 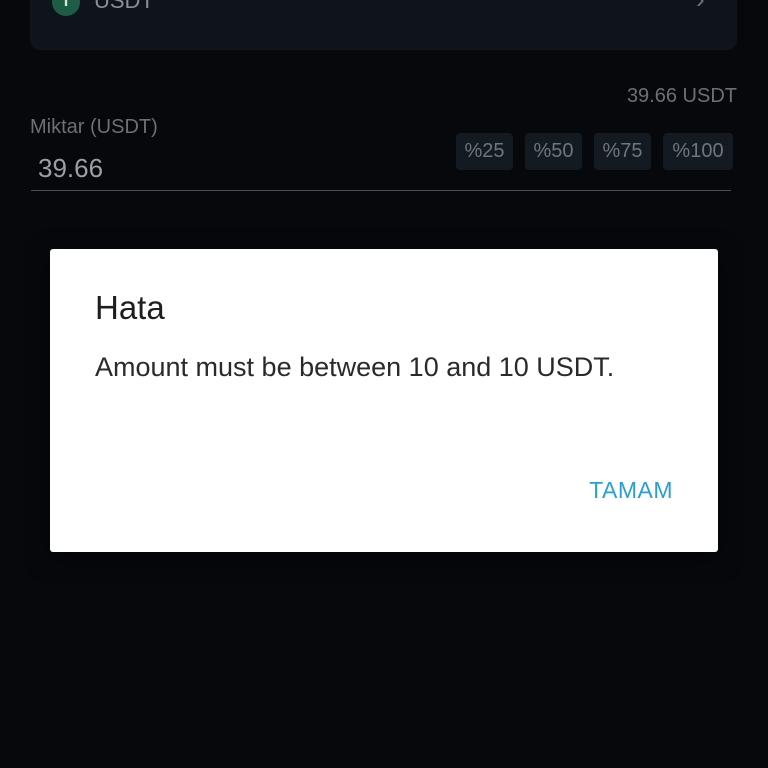 I want to click on percent-50-button: %50, so click(x=553, y=151).